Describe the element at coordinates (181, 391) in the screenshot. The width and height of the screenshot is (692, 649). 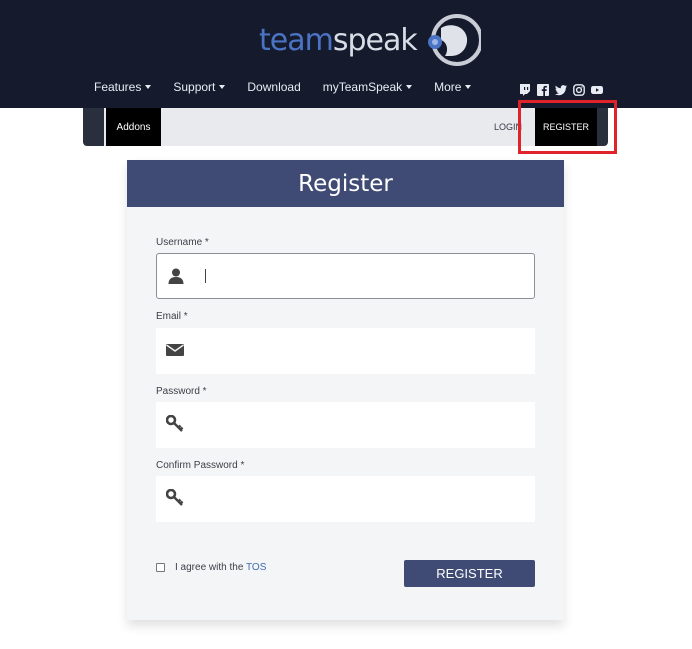
I see `password-label: Password *` at that location.